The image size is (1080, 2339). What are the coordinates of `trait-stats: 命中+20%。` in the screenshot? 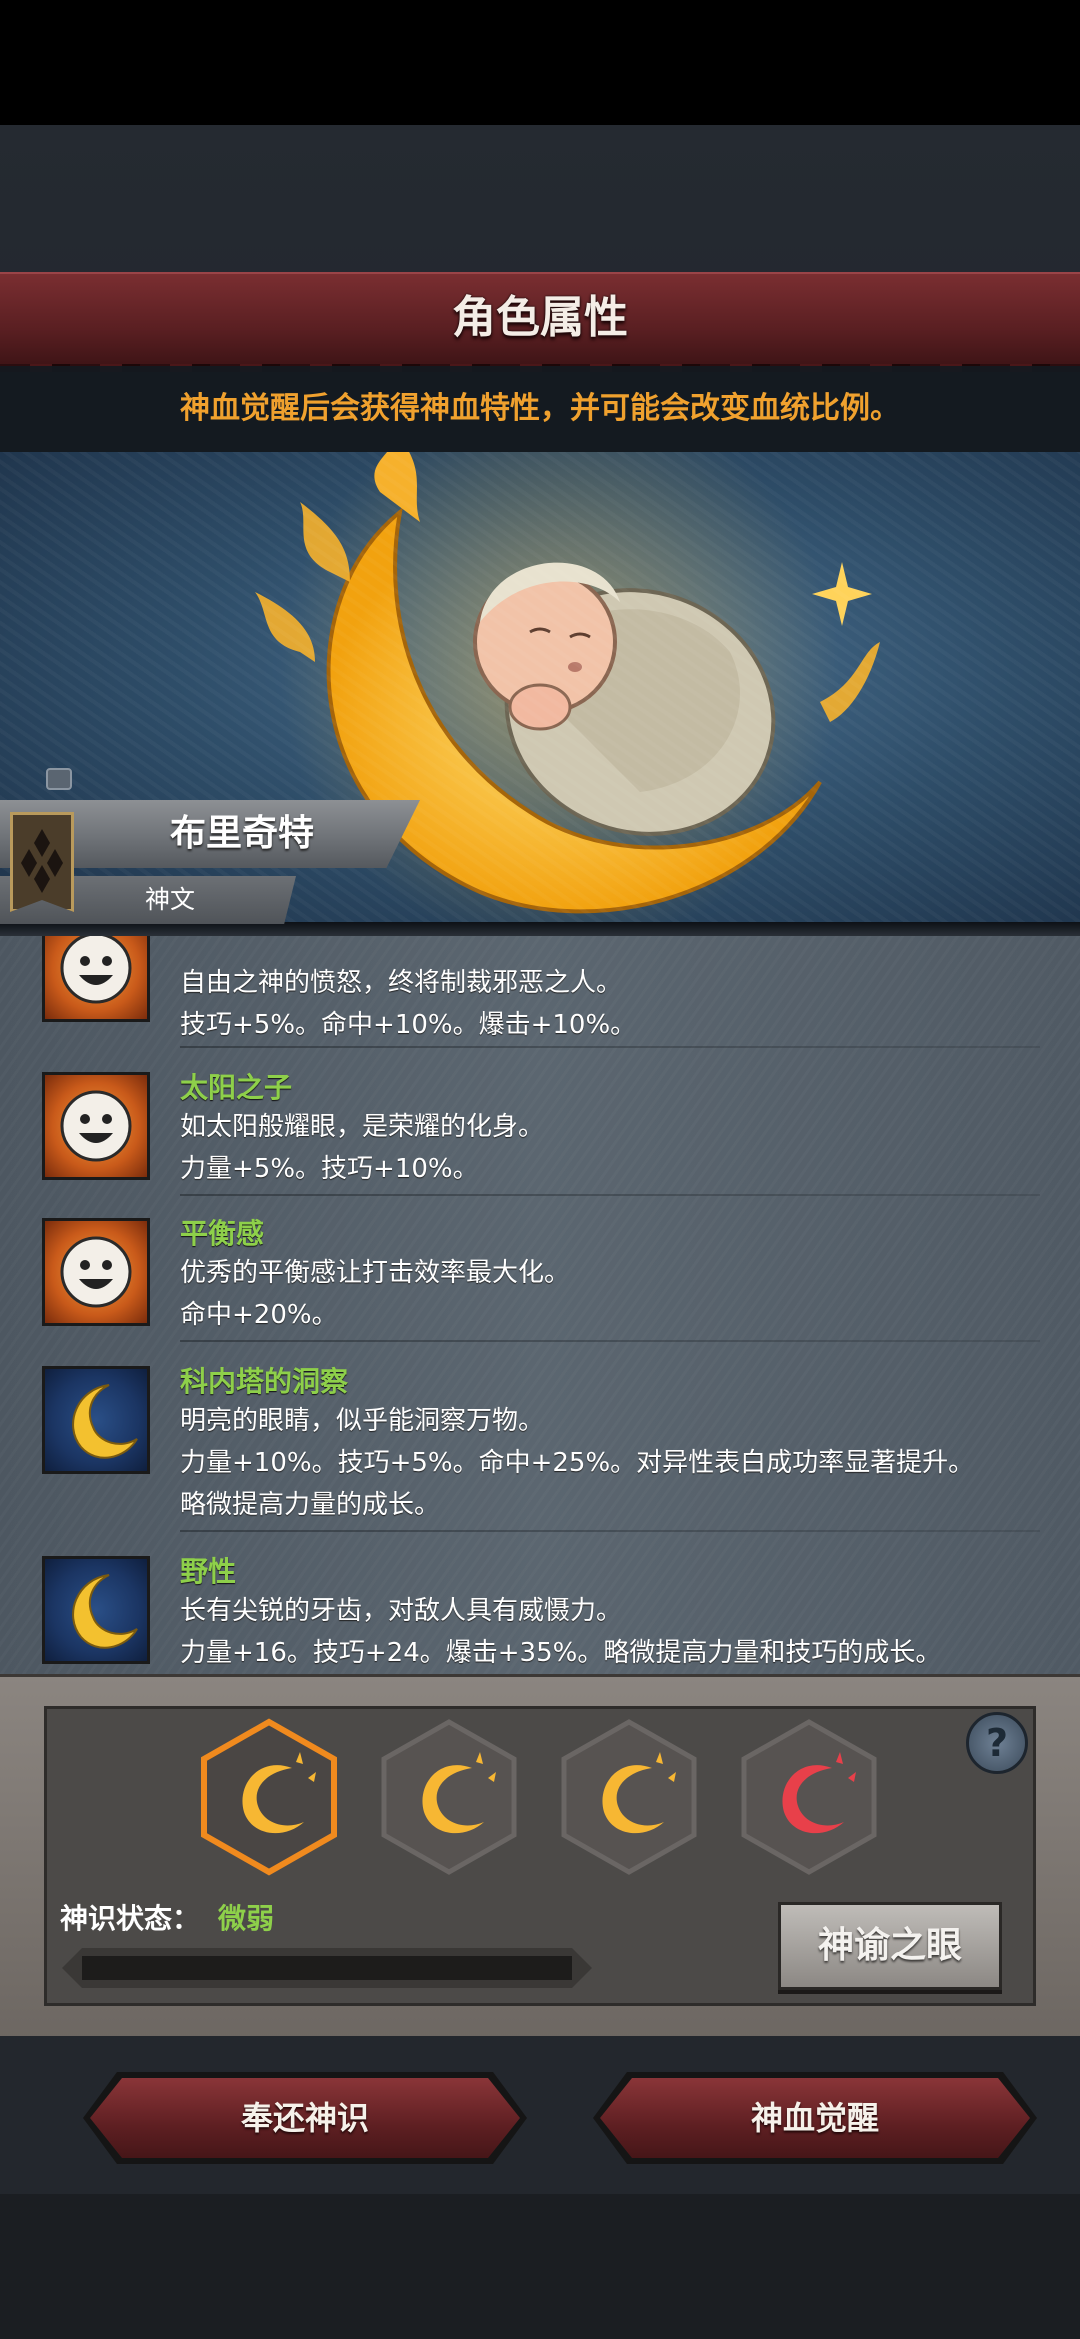 It's located at (259, 1315).